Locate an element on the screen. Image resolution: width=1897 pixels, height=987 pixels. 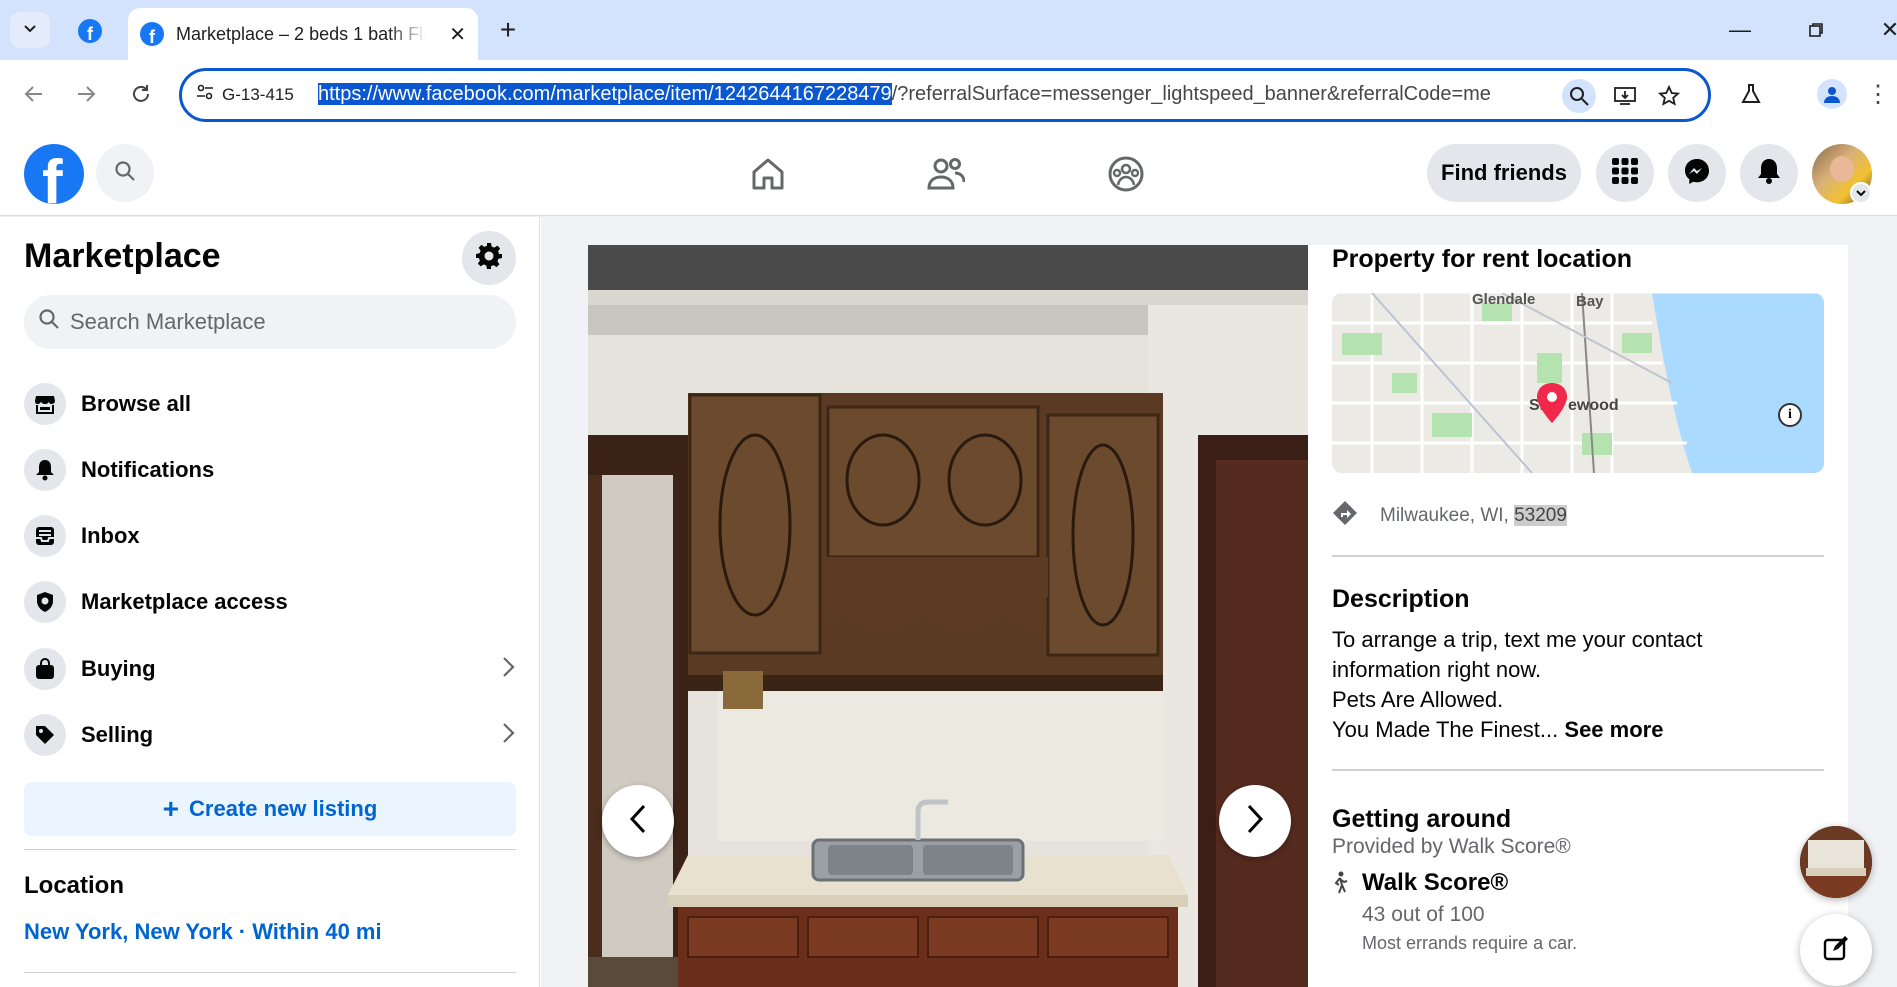
page-title: Marketplace is located at coordinates (122, 256).